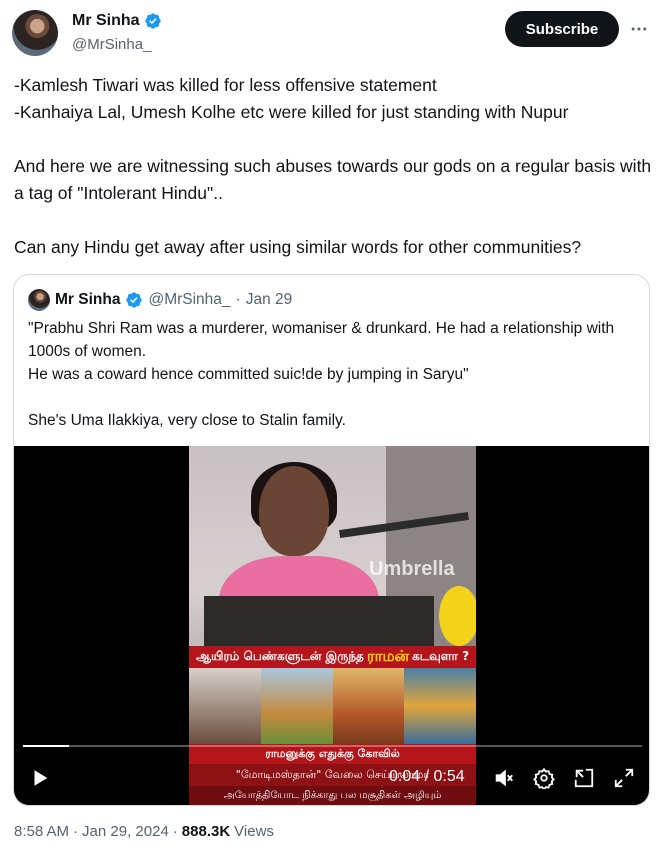 The height and width of the screenshot is (847, 662). I want to click on views-label: Views, so click(254, 831).